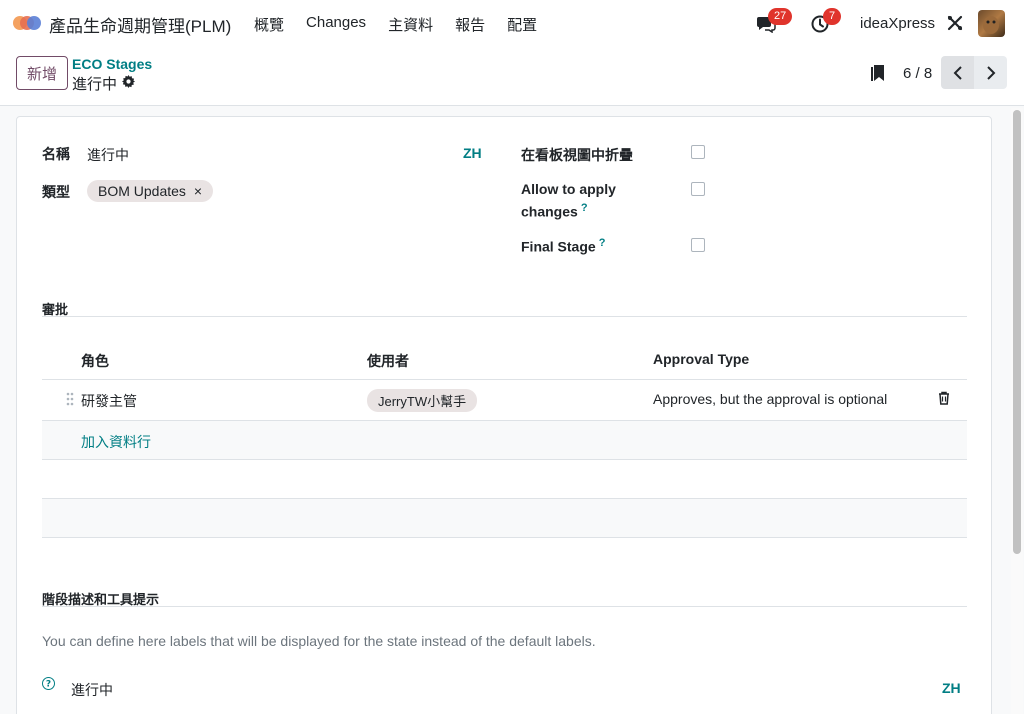 The image size is (1024, 714). What do you see at coordinates (917, 73) in the screenshot?
I see `pager-value: 6 / 8` at bounding box center [917, 73].